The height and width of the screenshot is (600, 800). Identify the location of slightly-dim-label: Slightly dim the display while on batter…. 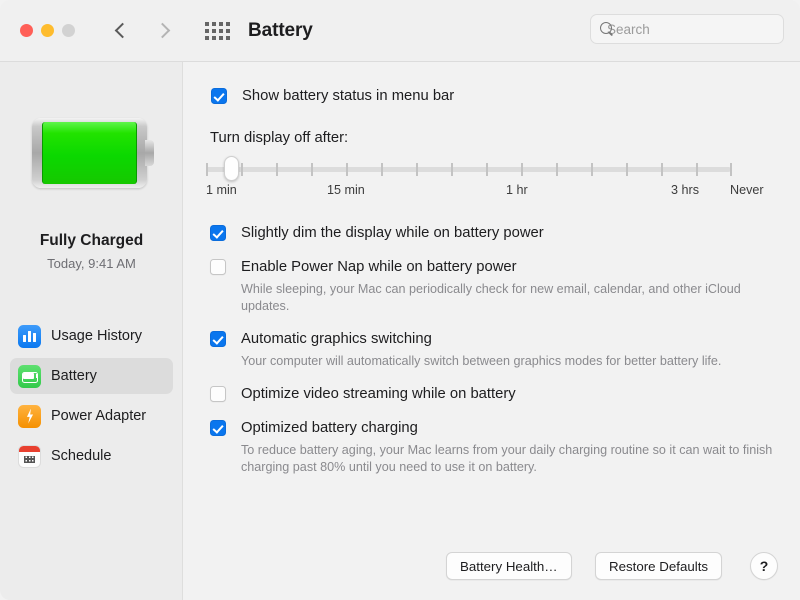
(392, 233).